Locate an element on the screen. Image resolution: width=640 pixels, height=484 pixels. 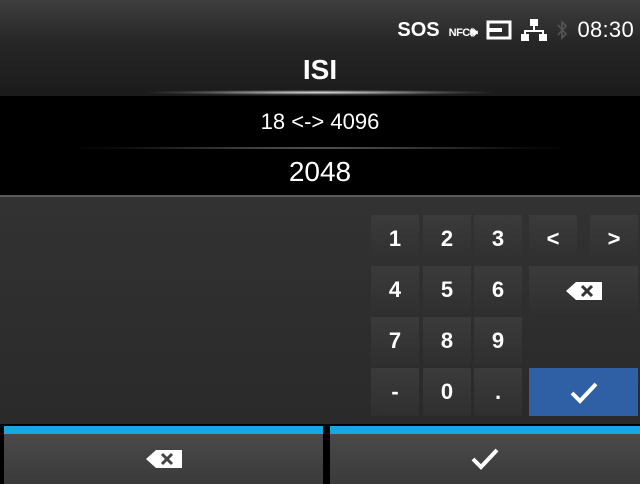
page-title: ISI is located at coordinates (320, 69).